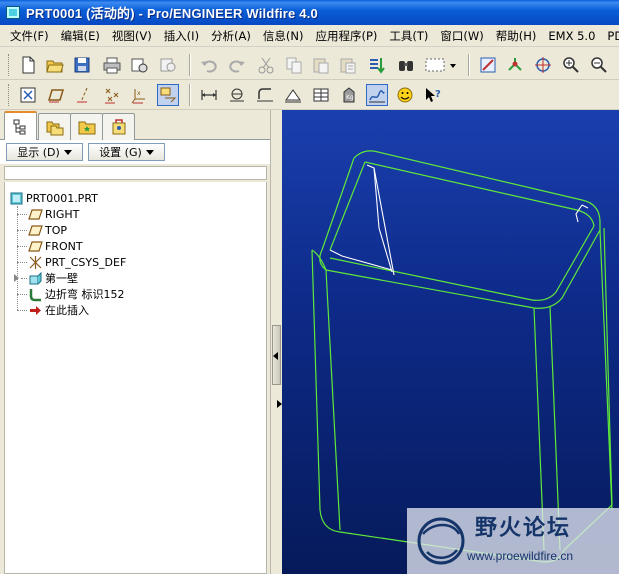 The height and width of the screenshot is (574, 619). I want to click on find-icon, so click(406, 65).